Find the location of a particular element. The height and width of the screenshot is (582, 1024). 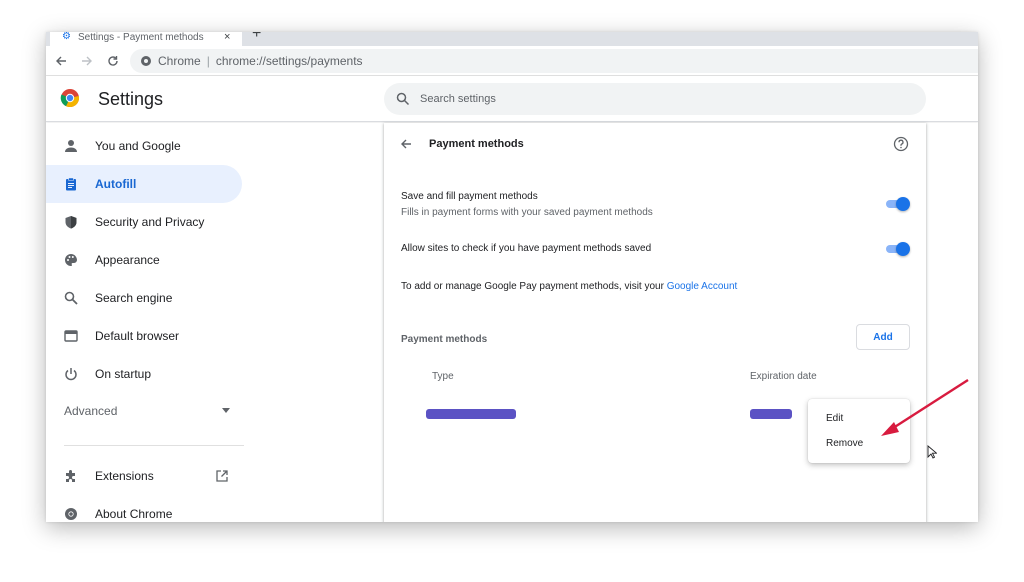

search-settings-box is located at coordinates (655, 99).